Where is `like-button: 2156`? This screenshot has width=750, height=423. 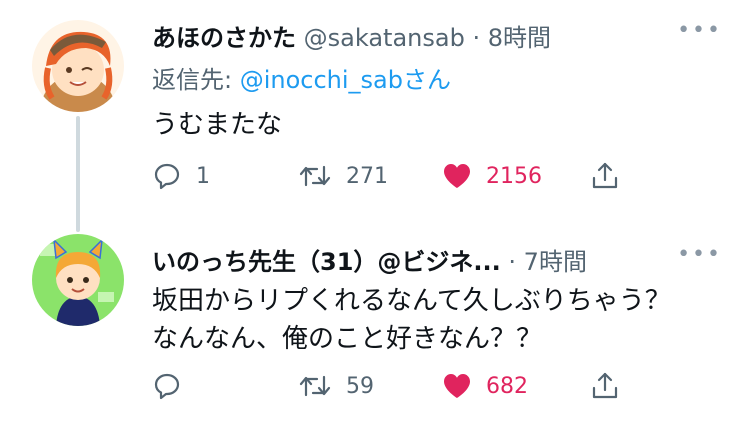
like-button: 2156 is located at coordinates (492, 176).